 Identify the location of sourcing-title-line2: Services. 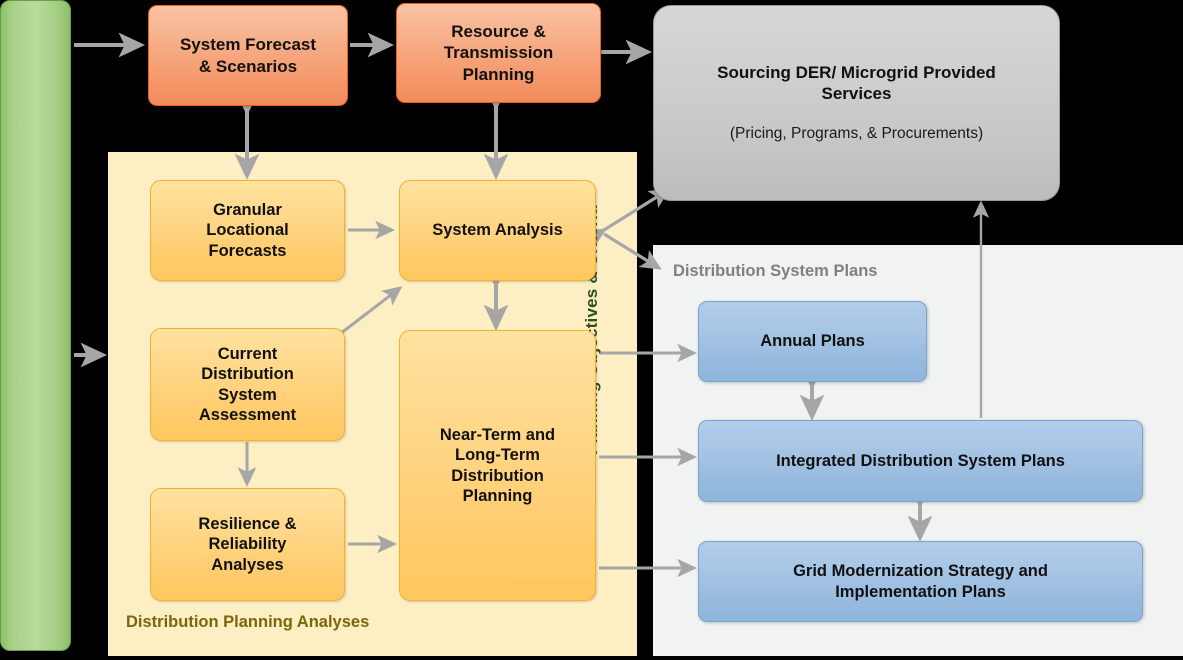
(856, 94).